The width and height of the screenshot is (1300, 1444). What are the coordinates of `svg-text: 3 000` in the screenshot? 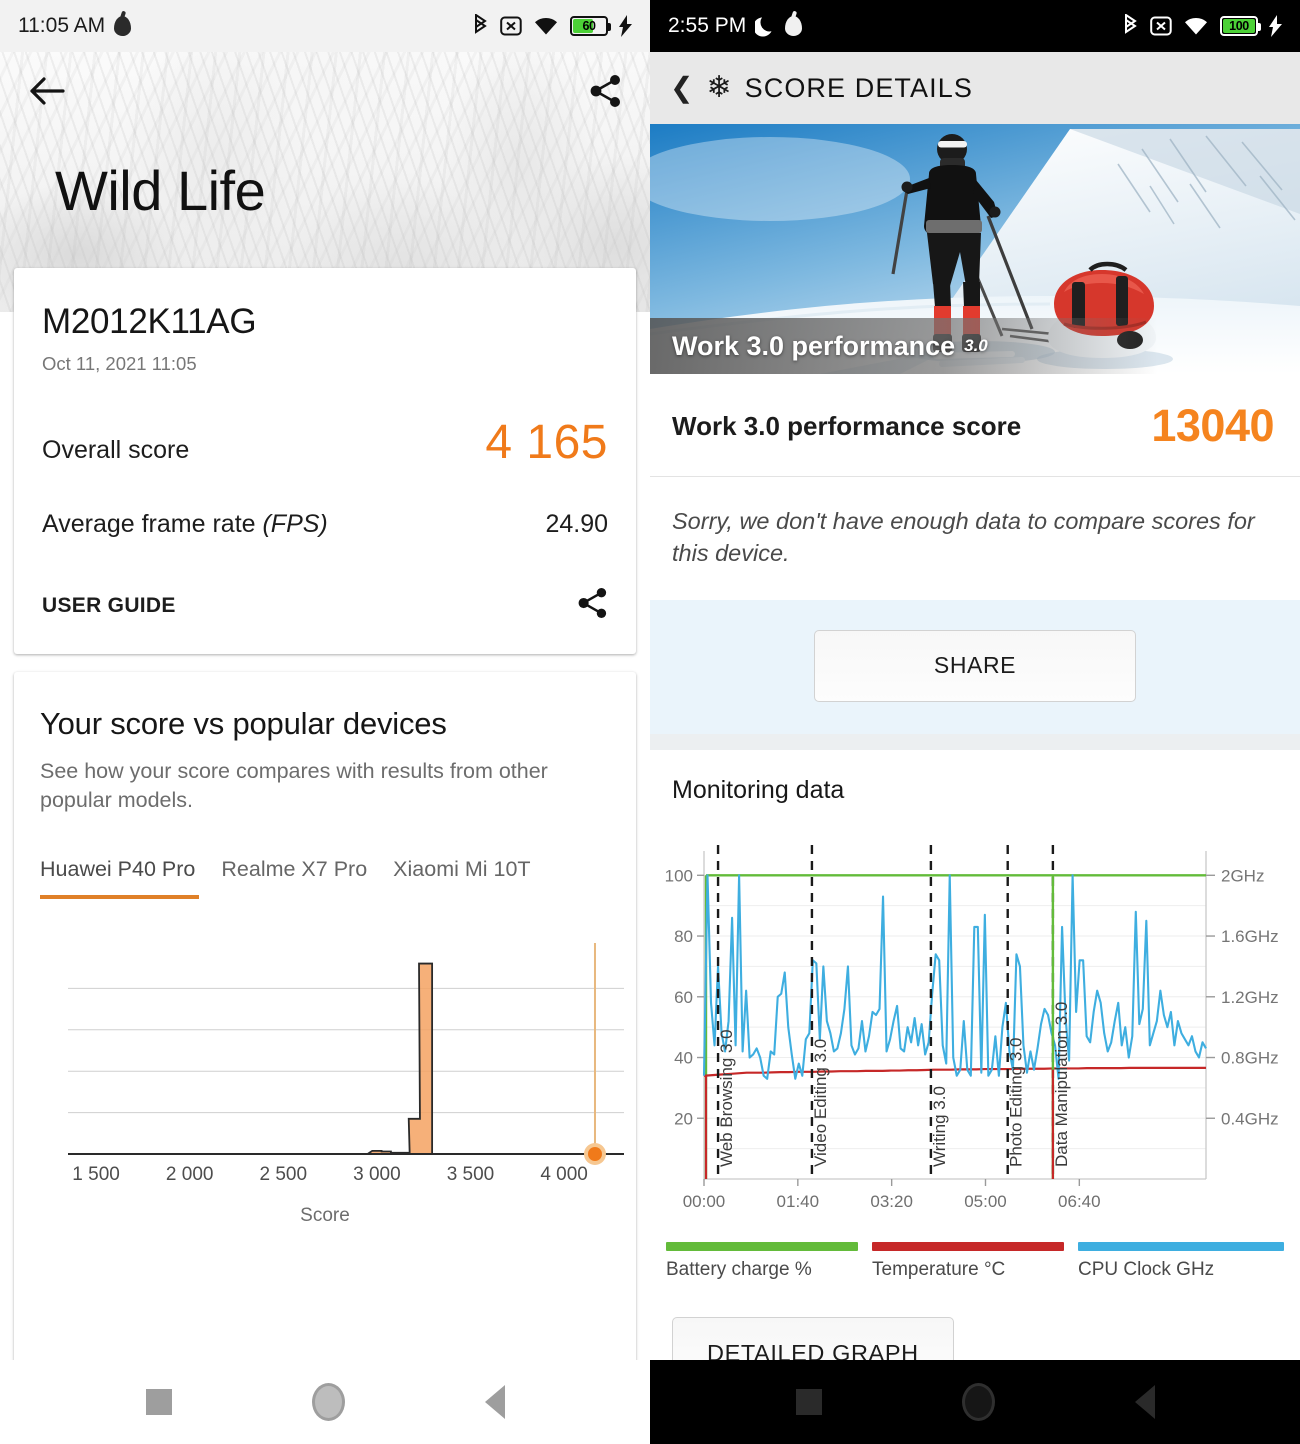 It's located at (377, 1174).